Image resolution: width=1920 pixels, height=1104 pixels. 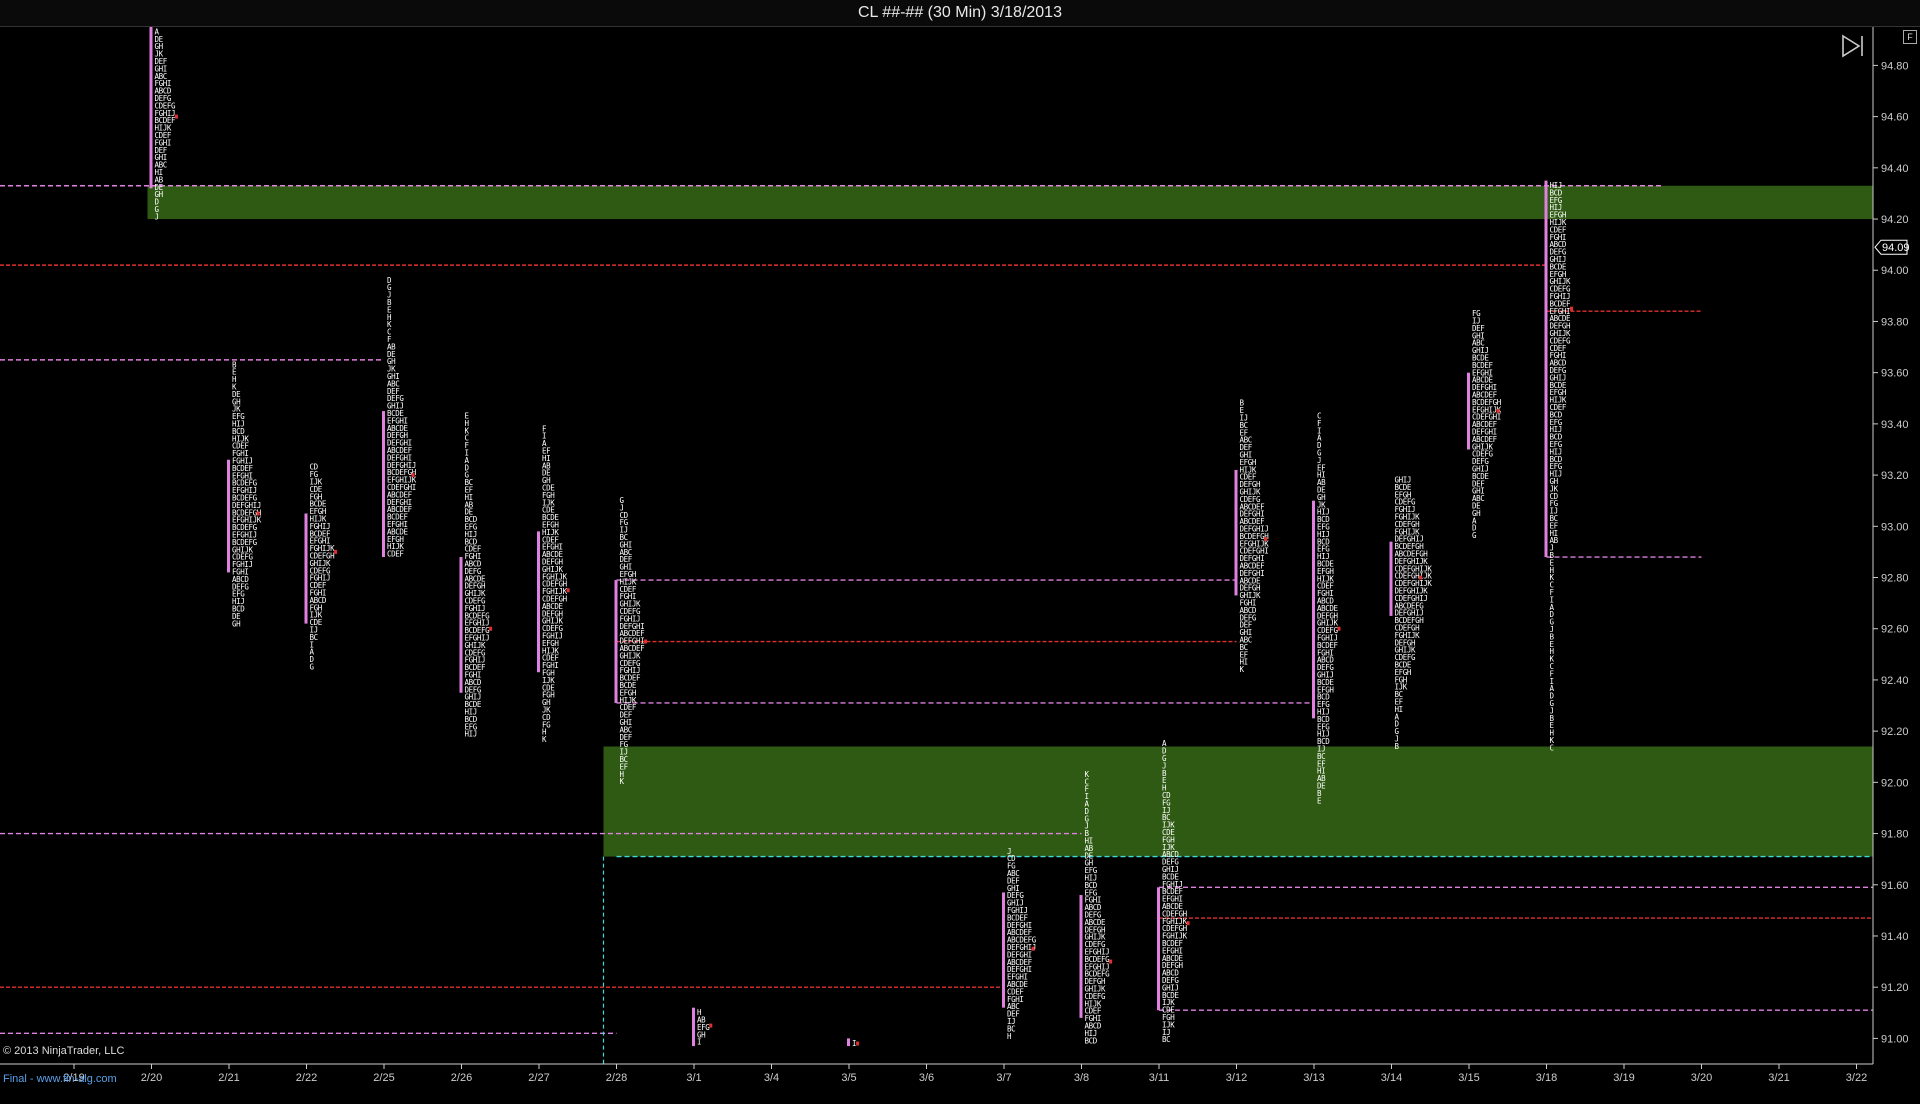 I want to click on f-button: F, so click(x=1910, y=37).